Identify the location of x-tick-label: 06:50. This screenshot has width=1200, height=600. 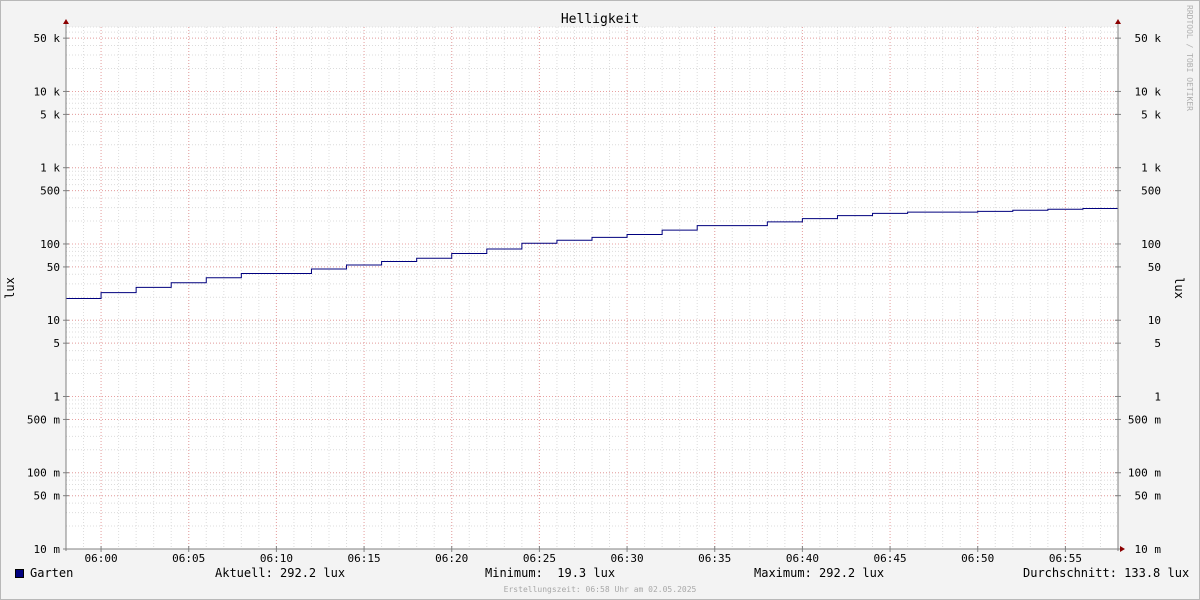
(977, 558).